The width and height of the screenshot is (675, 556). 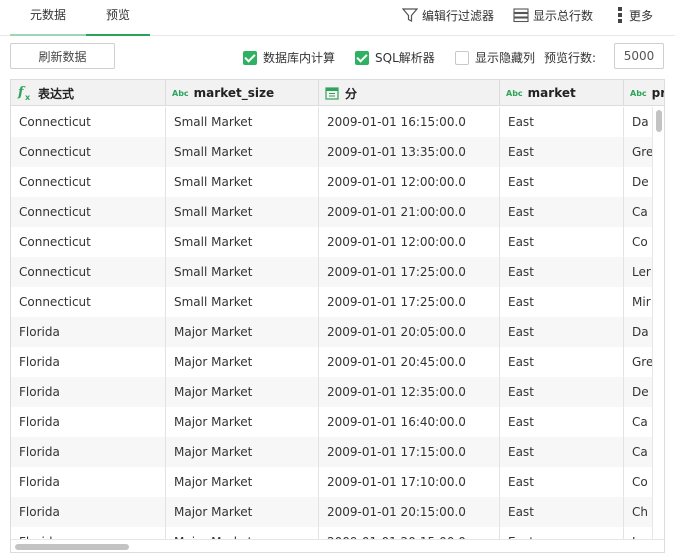 I want to click on edit-row-filter-button: 编辑行过滤器, so click(x=448, y=15).